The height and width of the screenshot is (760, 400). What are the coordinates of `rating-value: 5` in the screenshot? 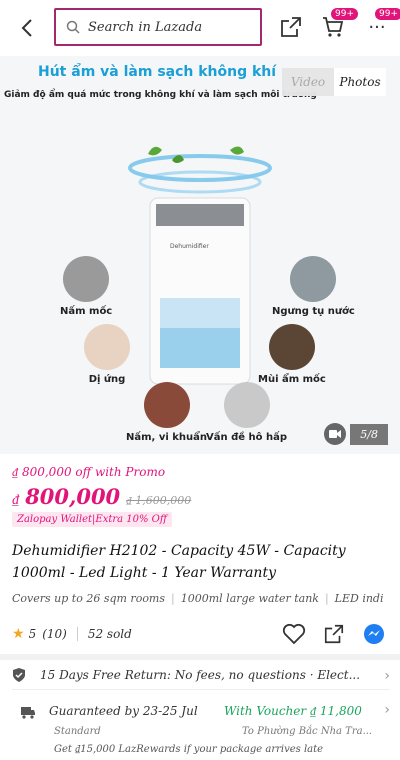 It's located at (32, 634).